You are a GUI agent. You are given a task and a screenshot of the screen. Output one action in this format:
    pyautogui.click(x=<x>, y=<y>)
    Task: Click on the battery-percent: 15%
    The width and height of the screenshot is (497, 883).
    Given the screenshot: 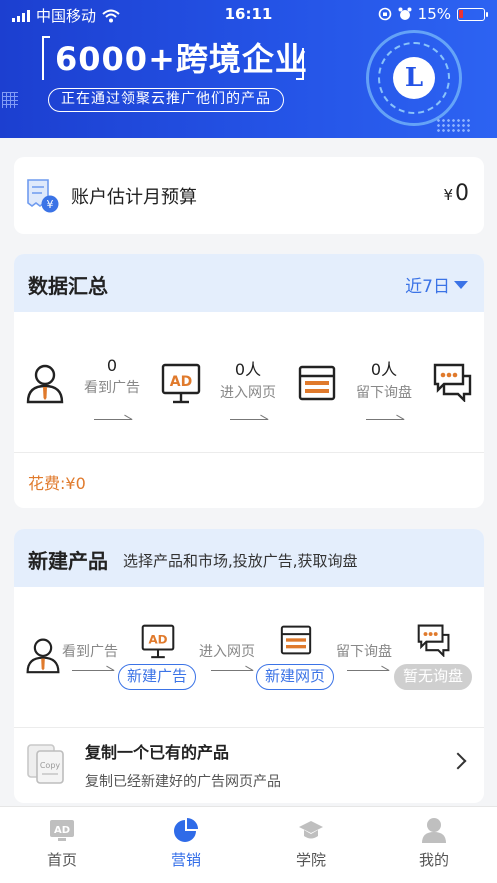 What is the action you would take?
    pyautogui.click(x=434, y=14)
    